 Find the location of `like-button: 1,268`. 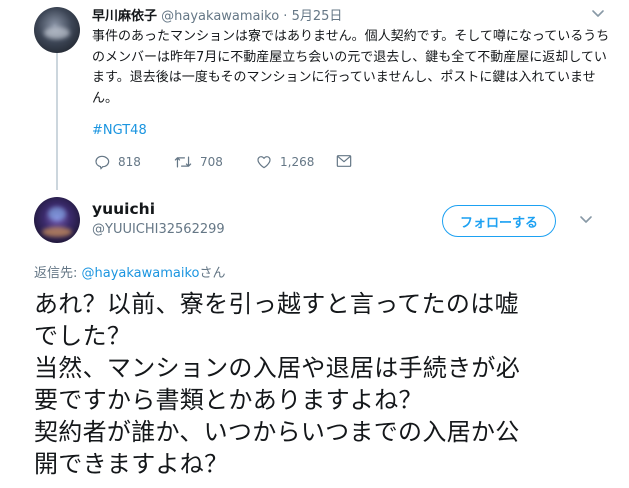

like-button: 1,268 is located at coordinates (285, 162).